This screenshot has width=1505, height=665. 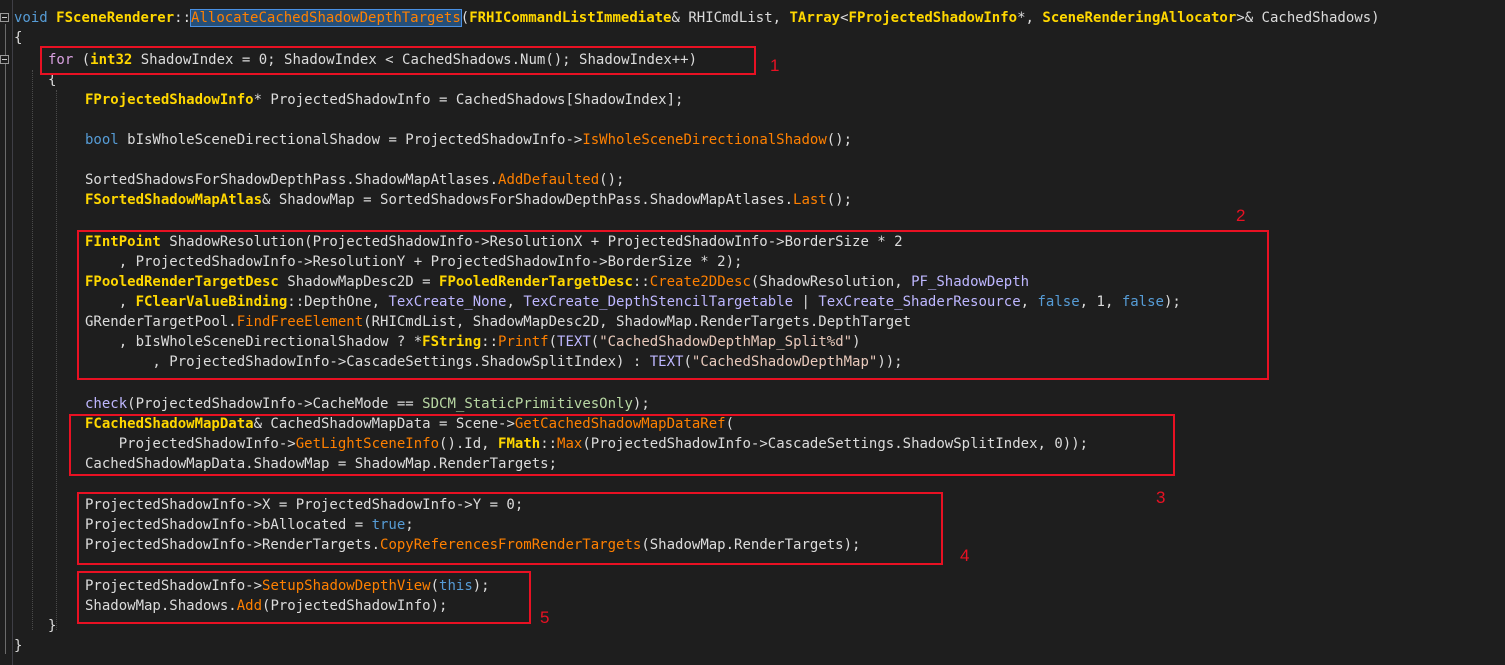 I want to click on code-token: SDCM_StaticPrimitivesOnly, so click(x=527, y=404).